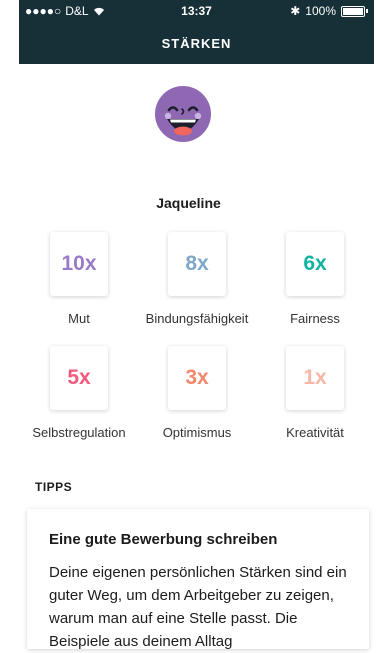 Image resolution: width=377 pixels, height=653 pixels. Describe the element at coordinates (196, 11) in the screenshot. I see `status-bar: ●●●●○ D&L 13:37 ✱ 100%` at that location.